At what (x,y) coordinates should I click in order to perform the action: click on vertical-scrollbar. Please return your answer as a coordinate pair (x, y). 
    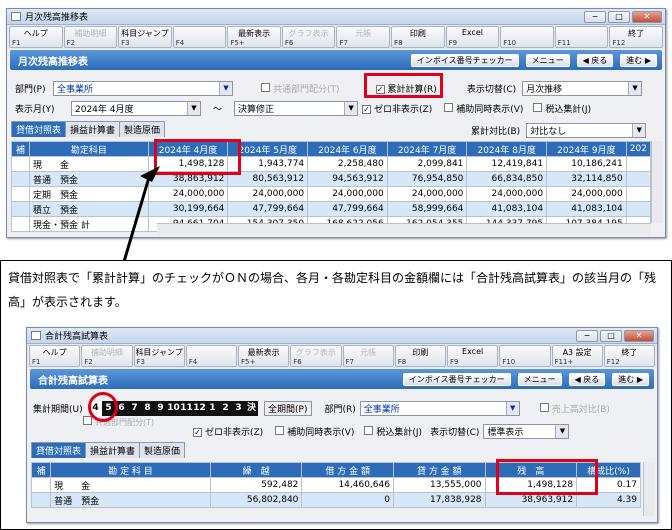
    Looking at the image, I should click on (649, 489).